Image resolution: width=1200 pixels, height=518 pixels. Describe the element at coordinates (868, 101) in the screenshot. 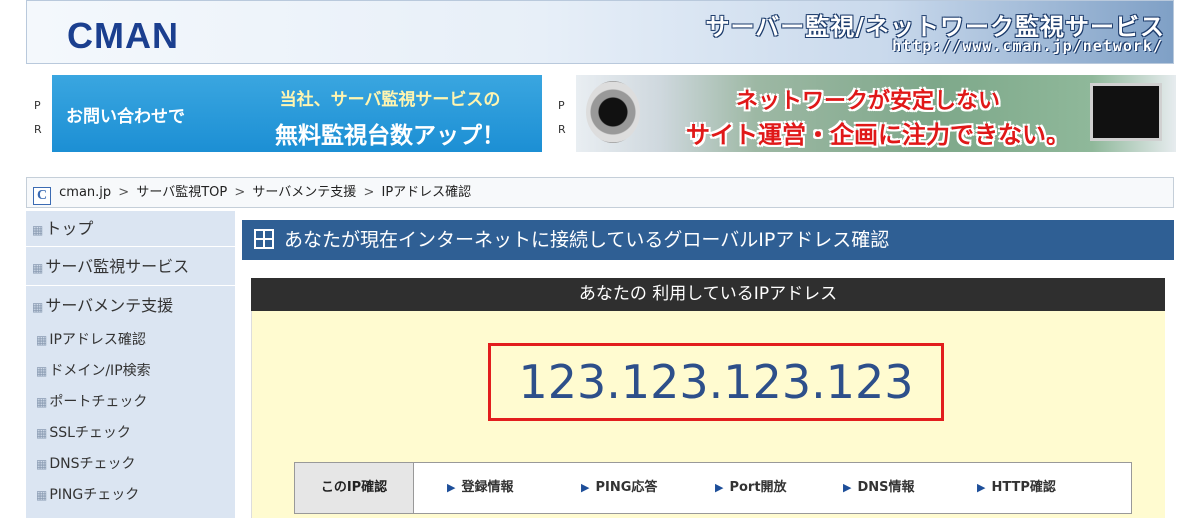

I see `ad-banner-network-line1: ネットワークが安定しない` at that location.